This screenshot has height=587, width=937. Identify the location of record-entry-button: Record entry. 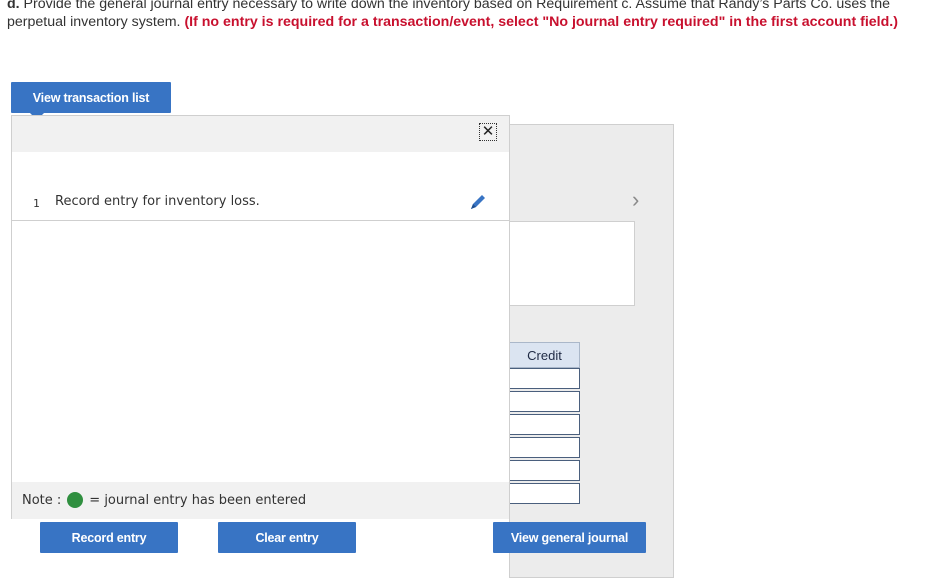
(109, 537).